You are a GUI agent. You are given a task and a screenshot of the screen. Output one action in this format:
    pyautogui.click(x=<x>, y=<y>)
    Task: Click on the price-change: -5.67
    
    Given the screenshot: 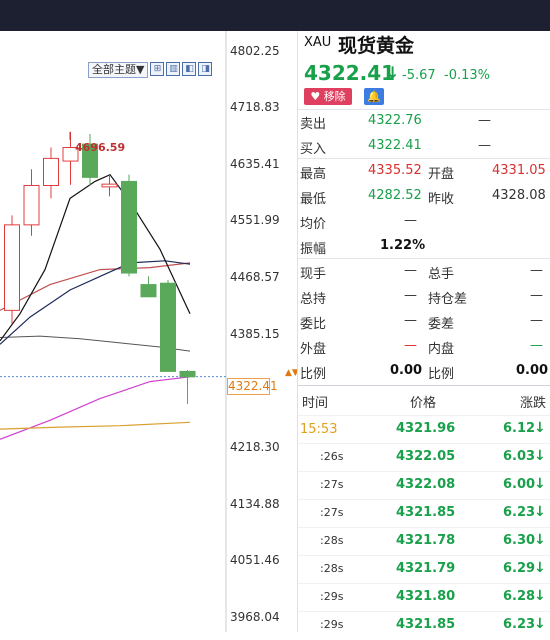 What is the action you would take?
    pyautogui.click(x=419, y=75)
    